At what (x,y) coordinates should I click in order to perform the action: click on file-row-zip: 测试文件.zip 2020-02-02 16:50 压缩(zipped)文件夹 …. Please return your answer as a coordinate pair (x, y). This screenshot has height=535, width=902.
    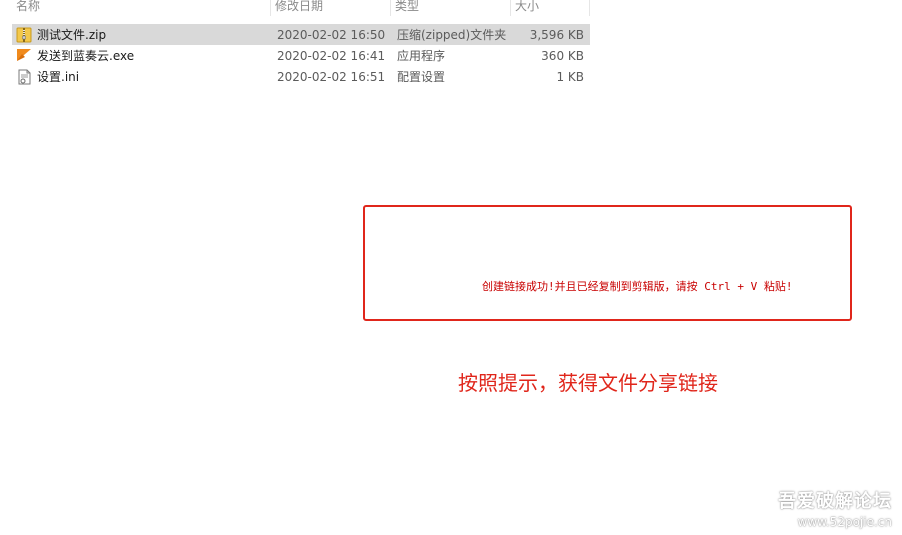
    Looking at the image, I should click on (301, 34).